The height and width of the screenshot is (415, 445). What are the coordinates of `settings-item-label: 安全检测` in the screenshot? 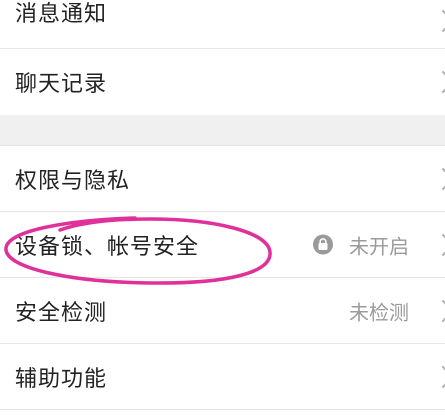 It's located at (61, 313).